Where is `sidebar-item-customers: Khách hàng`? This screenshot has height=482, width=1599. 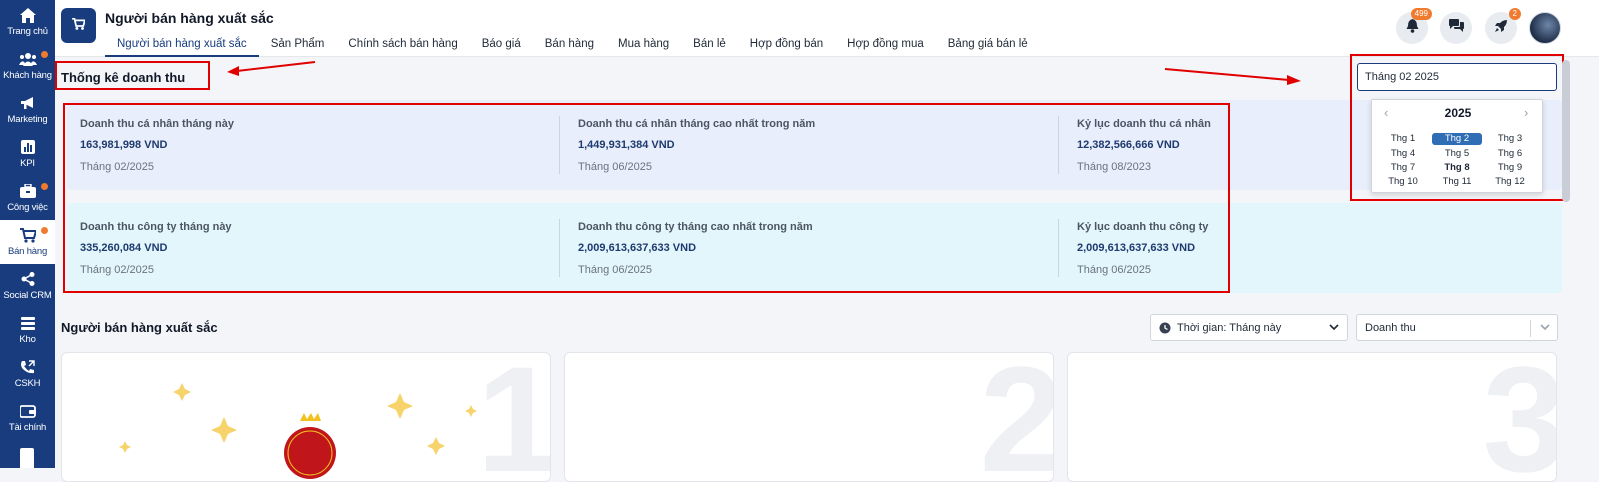 sidebar-item-customers: Khách hàng is located at coordinates (27, 66).